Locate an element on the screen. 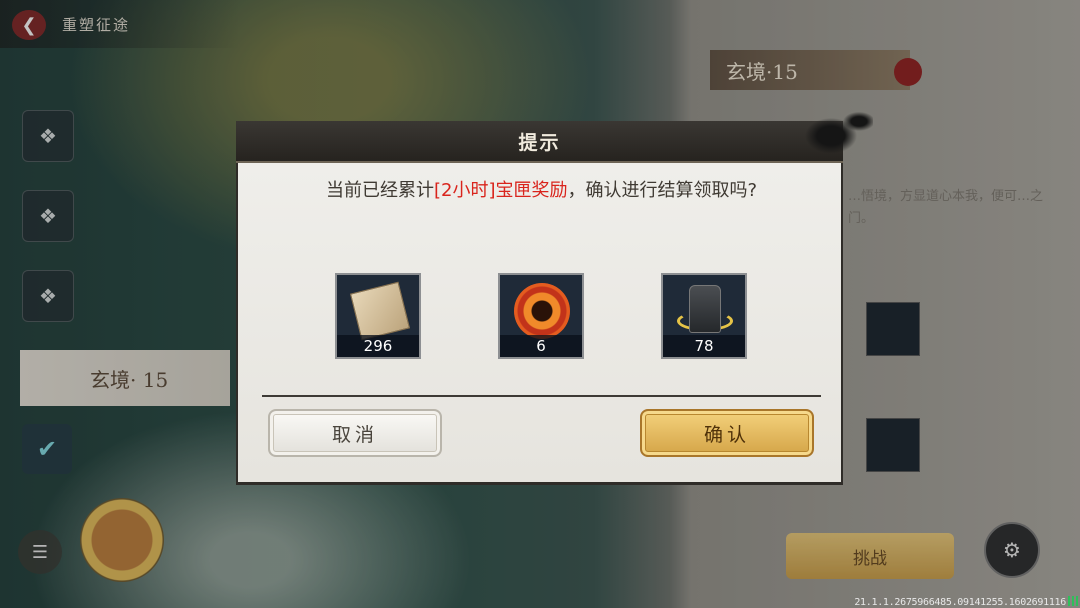  debug-version-text: 21.1.1.2675966485.09141255.1602691116 is located at coordinates (960, 602).